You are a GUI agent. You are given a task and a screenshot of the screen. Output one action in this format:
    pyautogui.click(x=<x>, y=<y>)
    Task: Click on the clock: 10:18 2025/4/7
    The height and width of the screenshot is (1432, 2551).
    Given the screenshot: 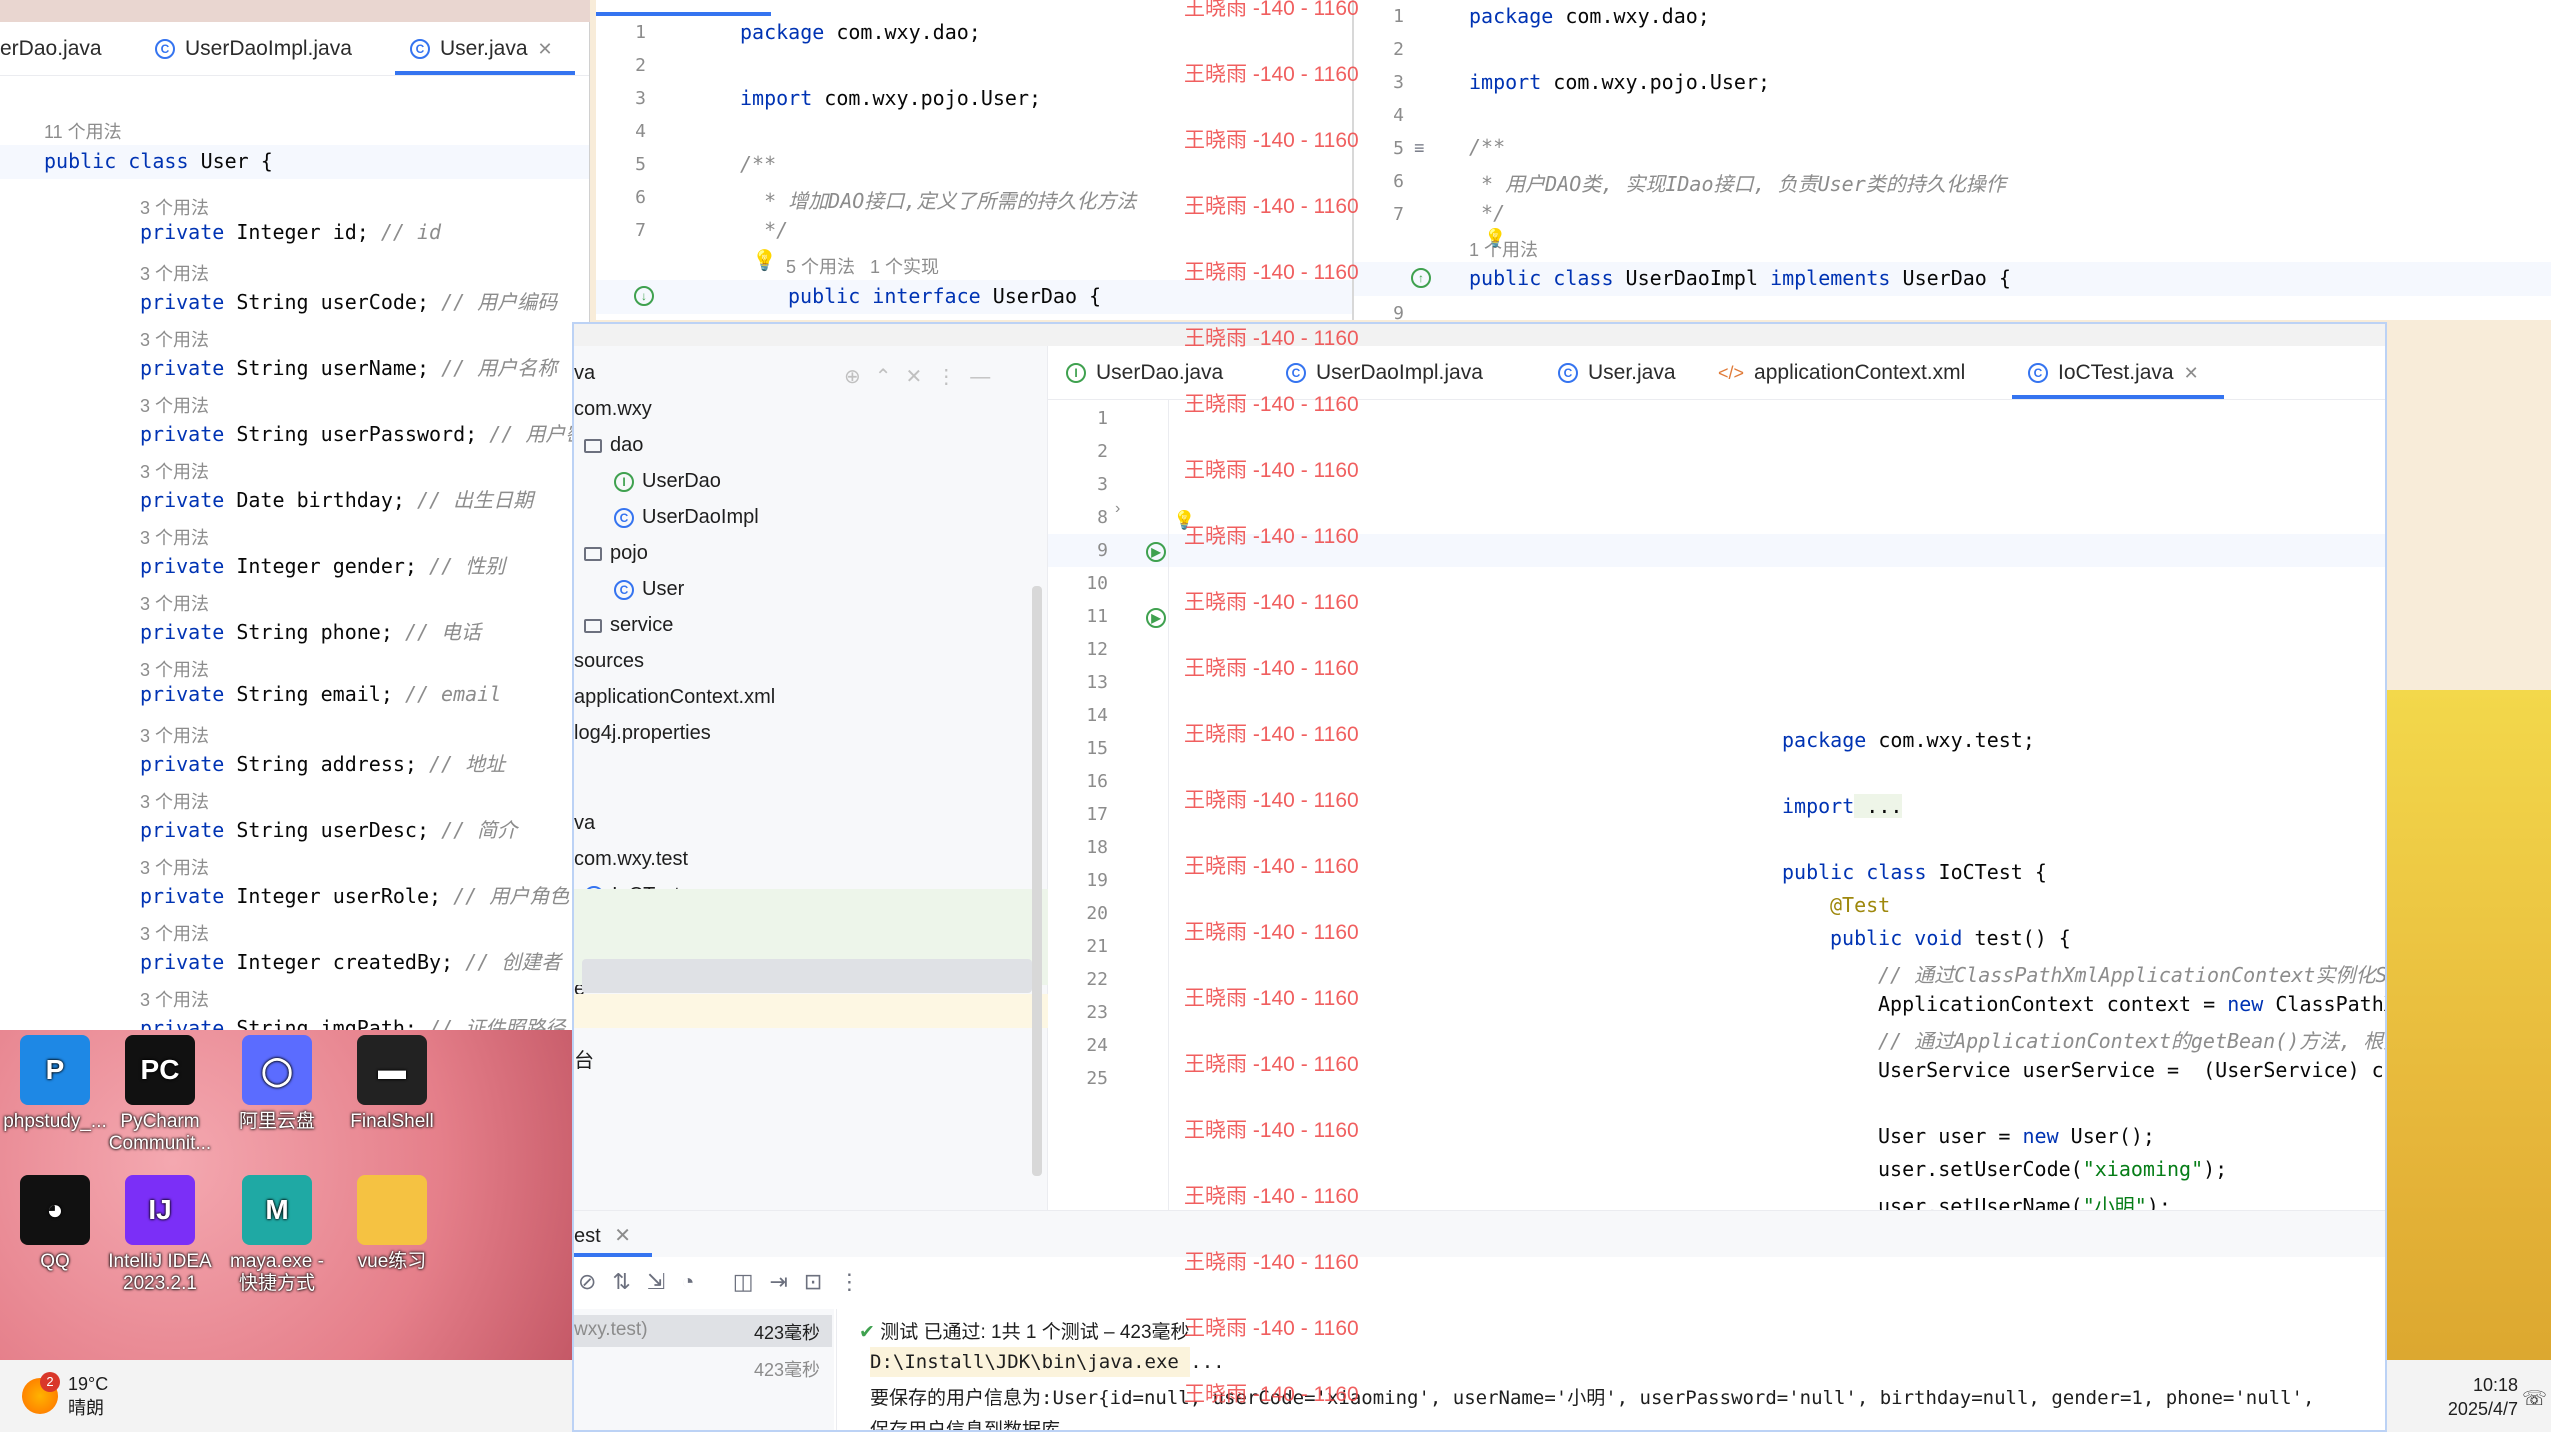 What is the action you would take?
    pyautogui.click(x=2459, y=1397)
    